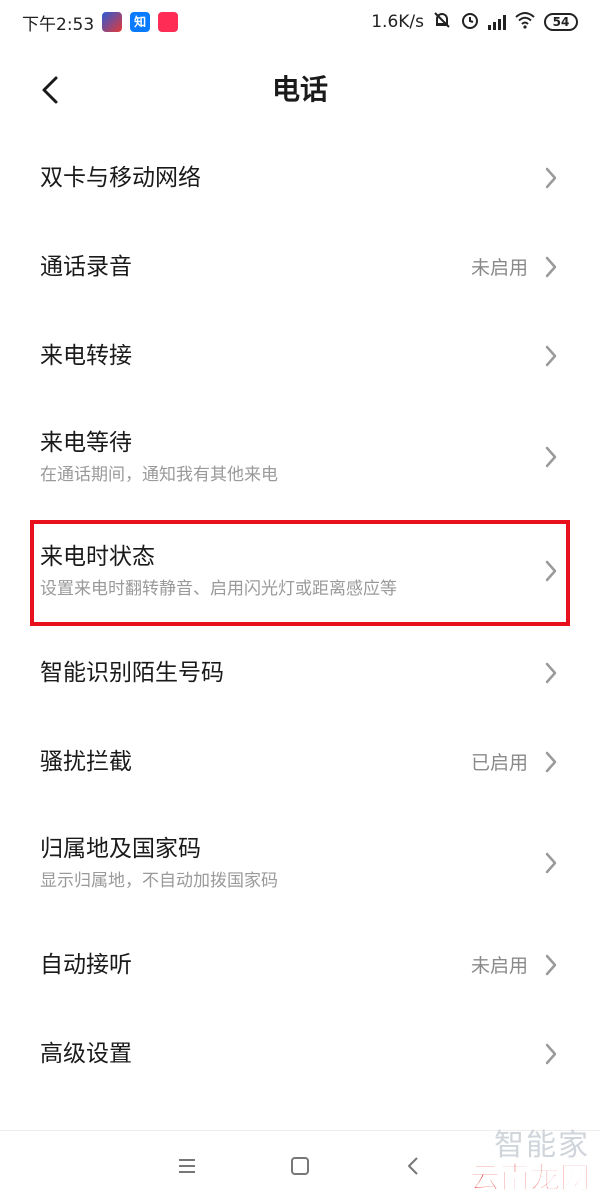  What do you see at coordinates (86, 443) in the screenshot?
I see `item-title: 来电等待` at bounding box center [86, 443].